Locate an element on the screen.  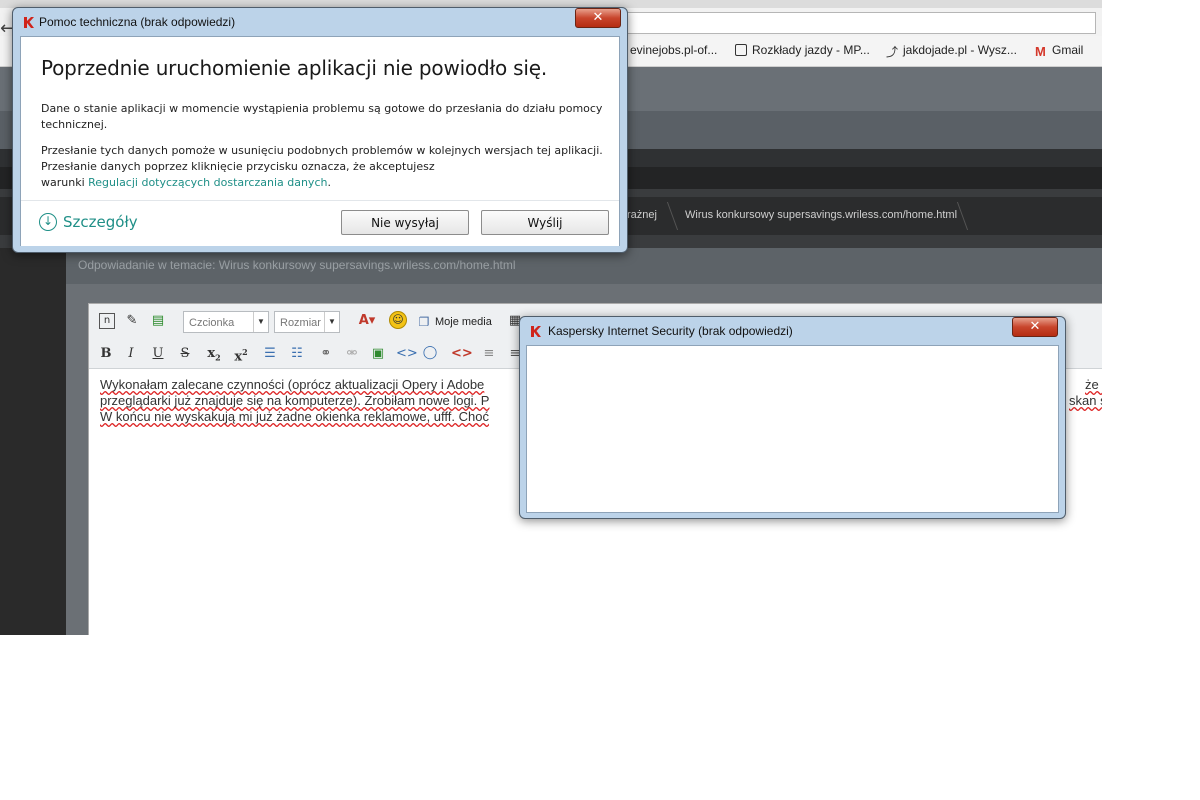
gmail-icon: M is located at coordinates (1040, 51).